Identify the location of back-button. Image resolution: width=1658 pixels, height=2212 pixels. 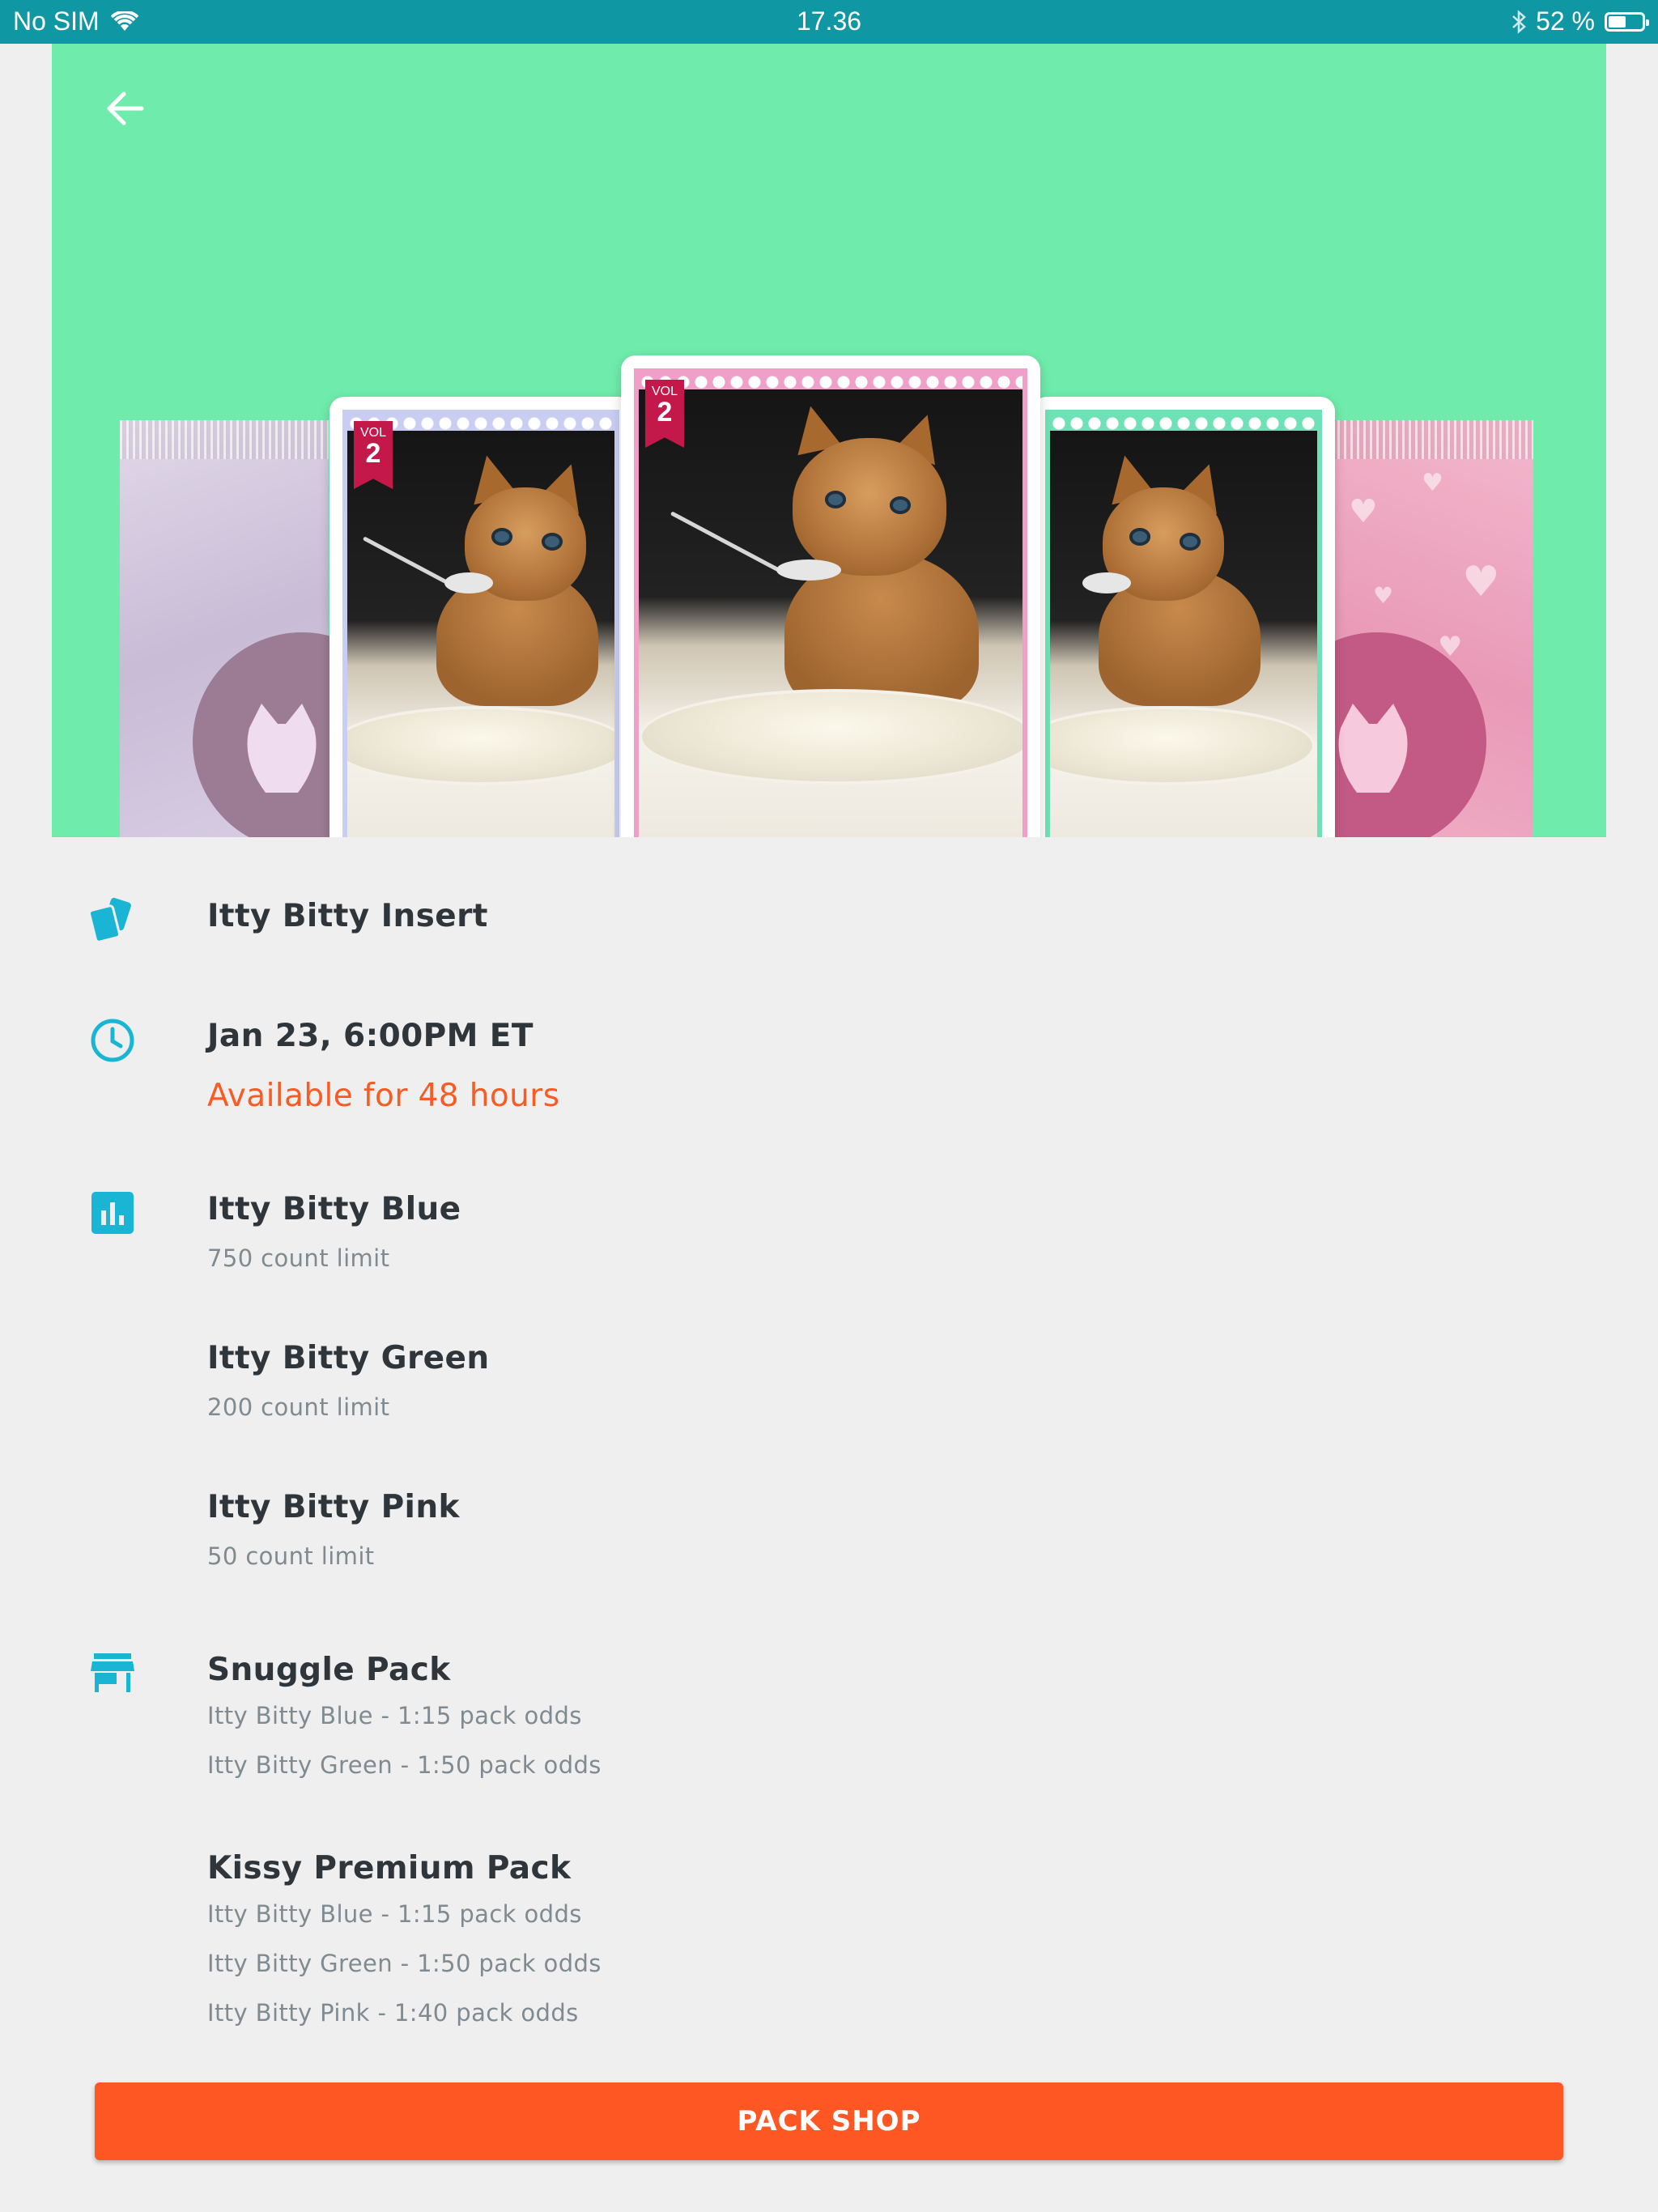
(124, 109).